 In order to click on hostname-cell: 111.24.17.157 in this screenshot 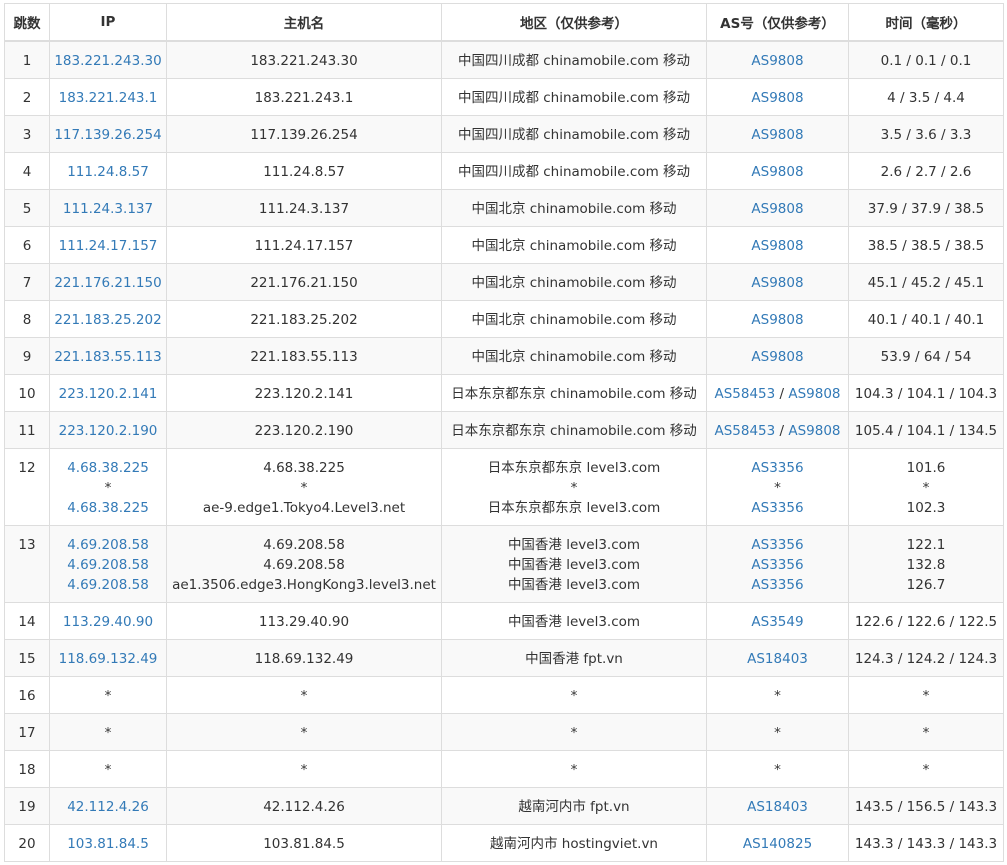, I will do `click(304, 245)`.